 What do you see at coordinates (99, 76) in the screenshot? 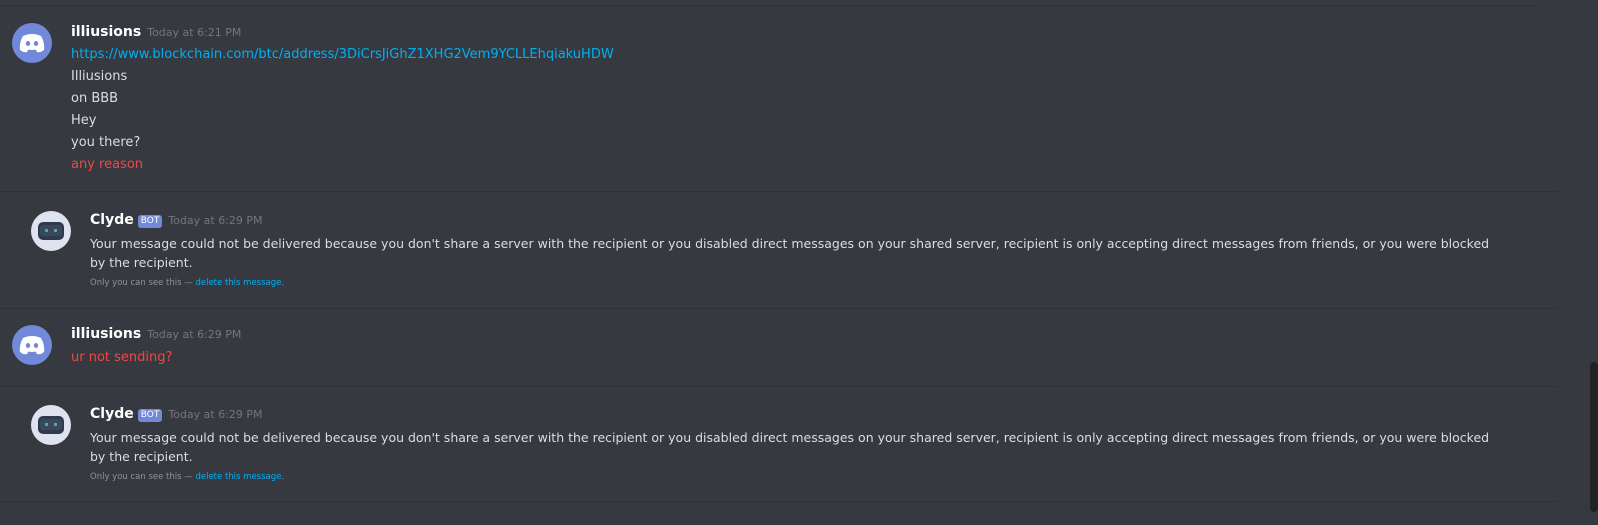
I see `message-text: Illiusions` at bounding box center [99, 76].